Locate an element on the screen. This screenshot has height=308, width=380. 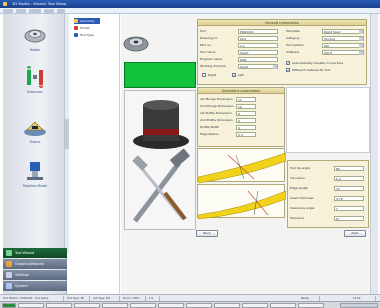
field-row: Profile Width 4 is located at coordinates (242, 127).